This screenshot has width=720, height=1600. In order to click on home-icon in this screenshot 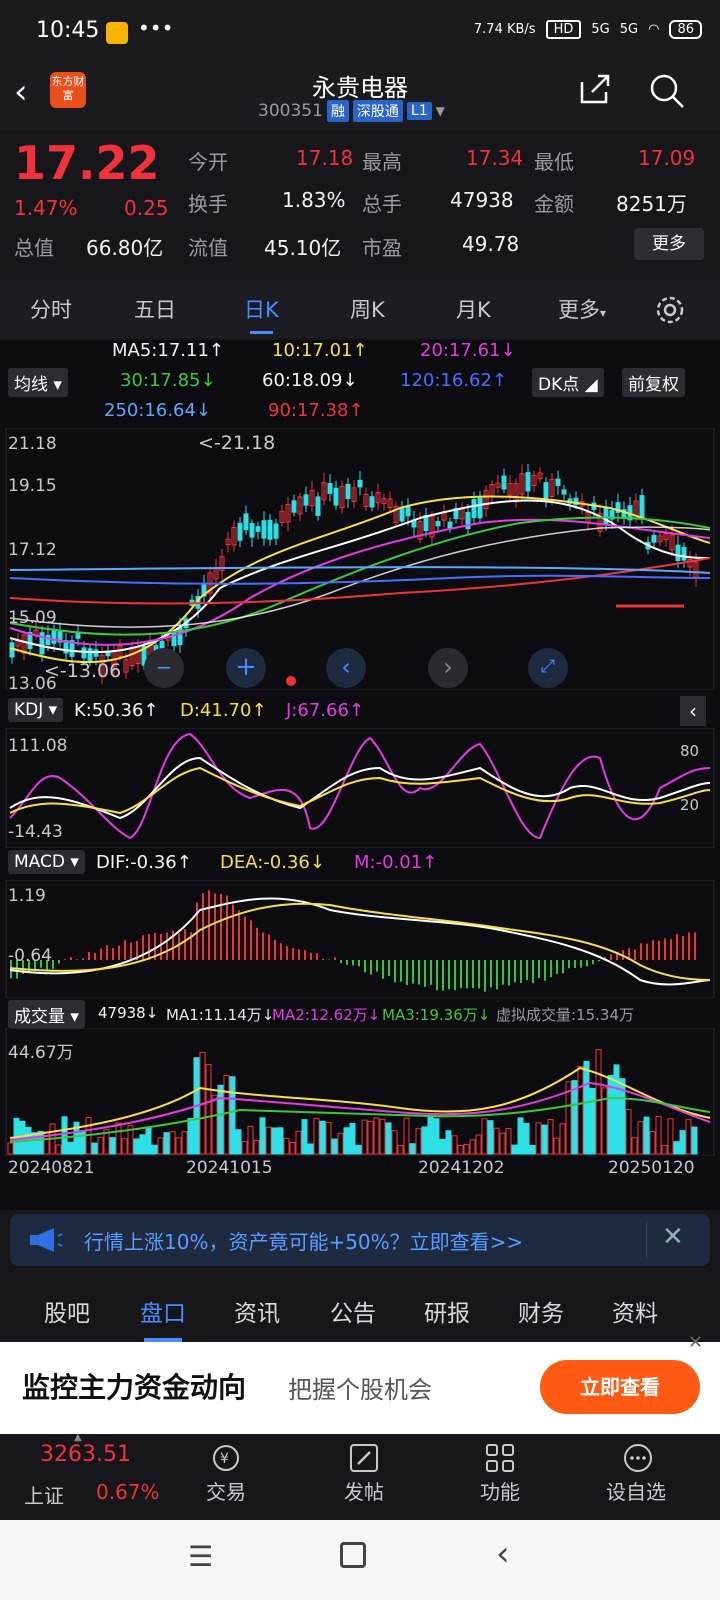, I will do `click(353, 1555)`.